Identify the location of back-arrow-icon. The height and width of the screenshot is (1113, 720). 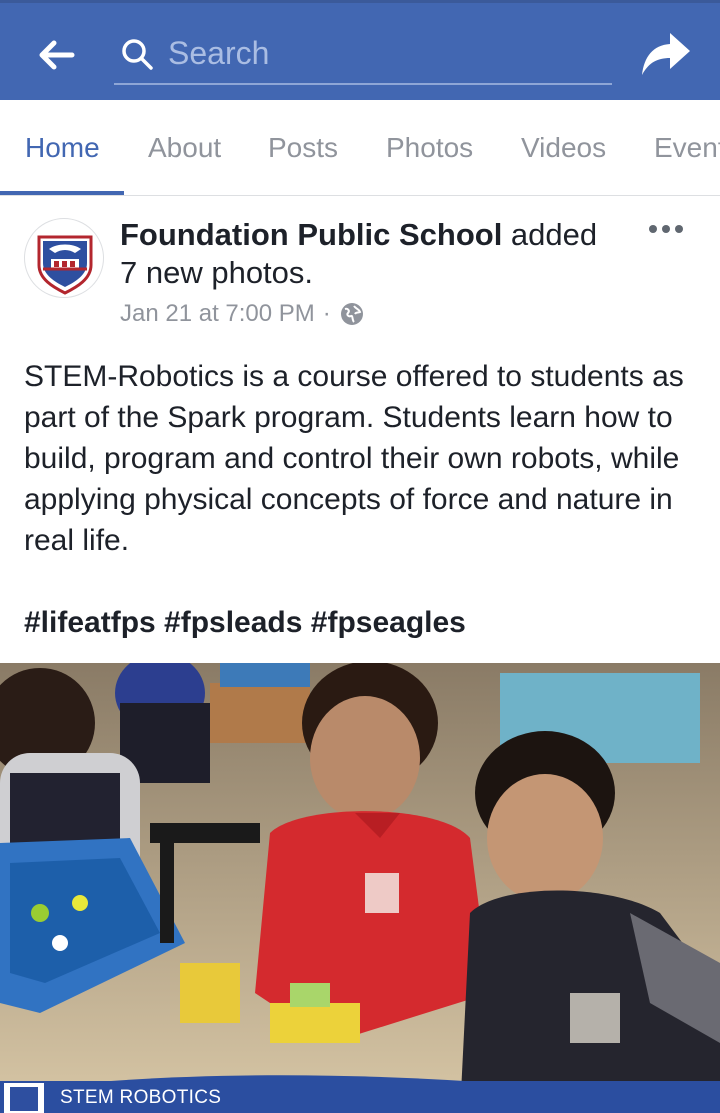
(56, 55).